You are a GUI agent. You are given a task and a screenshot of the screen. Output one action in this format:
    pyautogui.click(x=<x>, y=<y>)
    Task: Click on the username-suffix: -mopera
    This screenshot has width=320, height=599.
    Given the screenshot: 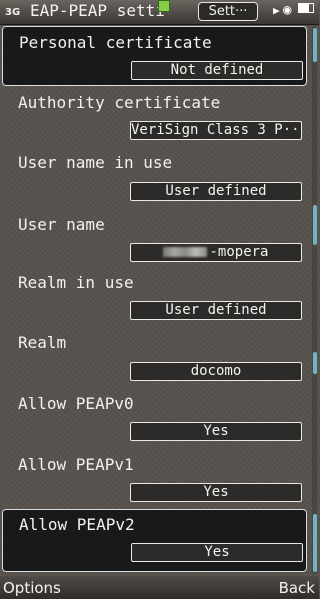 What is the action you would take?
    pyautogui.click(x=239, y=252)
    